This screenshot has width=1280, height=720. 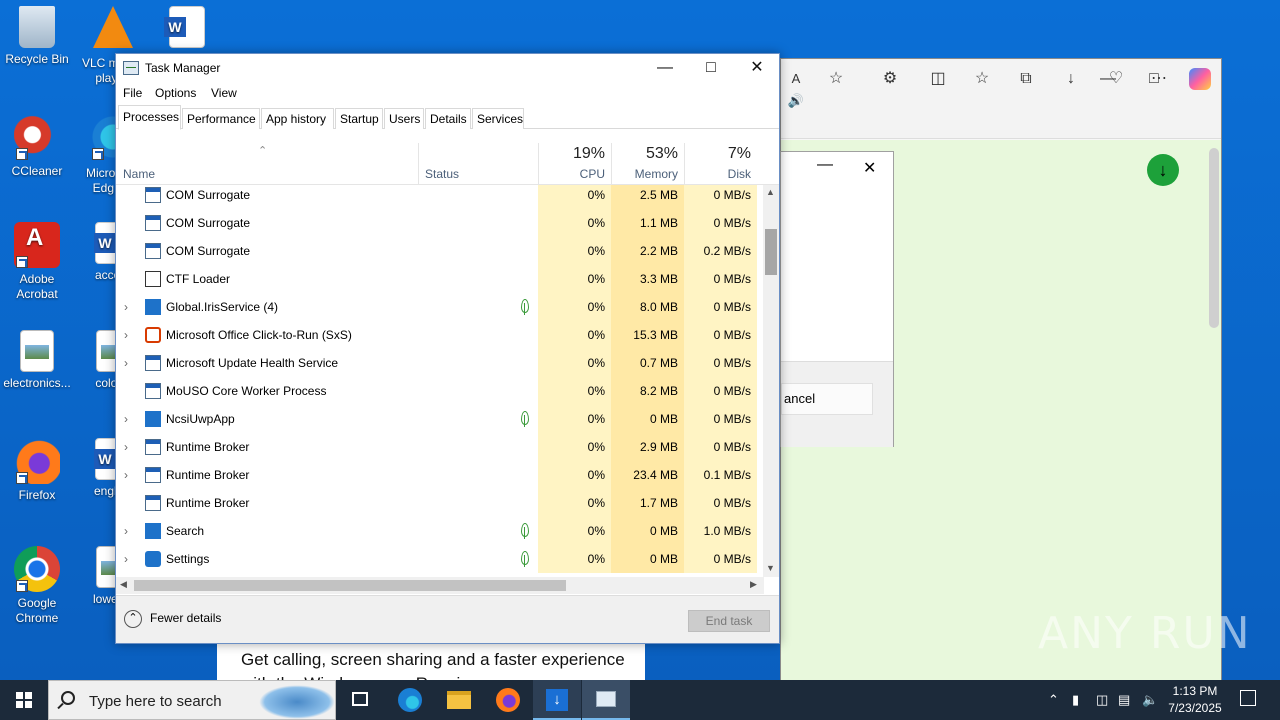 I want to click on tab-app-history: App history, so click(x=297, y=118).